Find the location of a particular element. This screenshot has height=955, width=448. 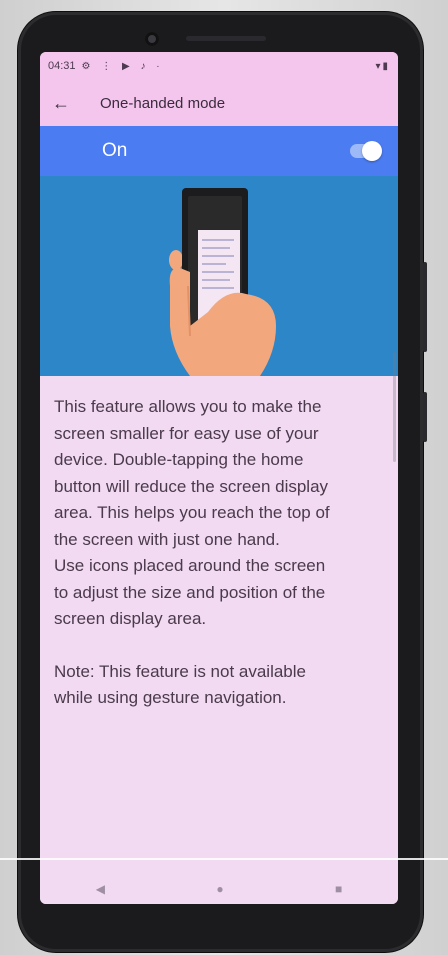

nav-recents-icon: ■ is located at coordinates (338, 889).